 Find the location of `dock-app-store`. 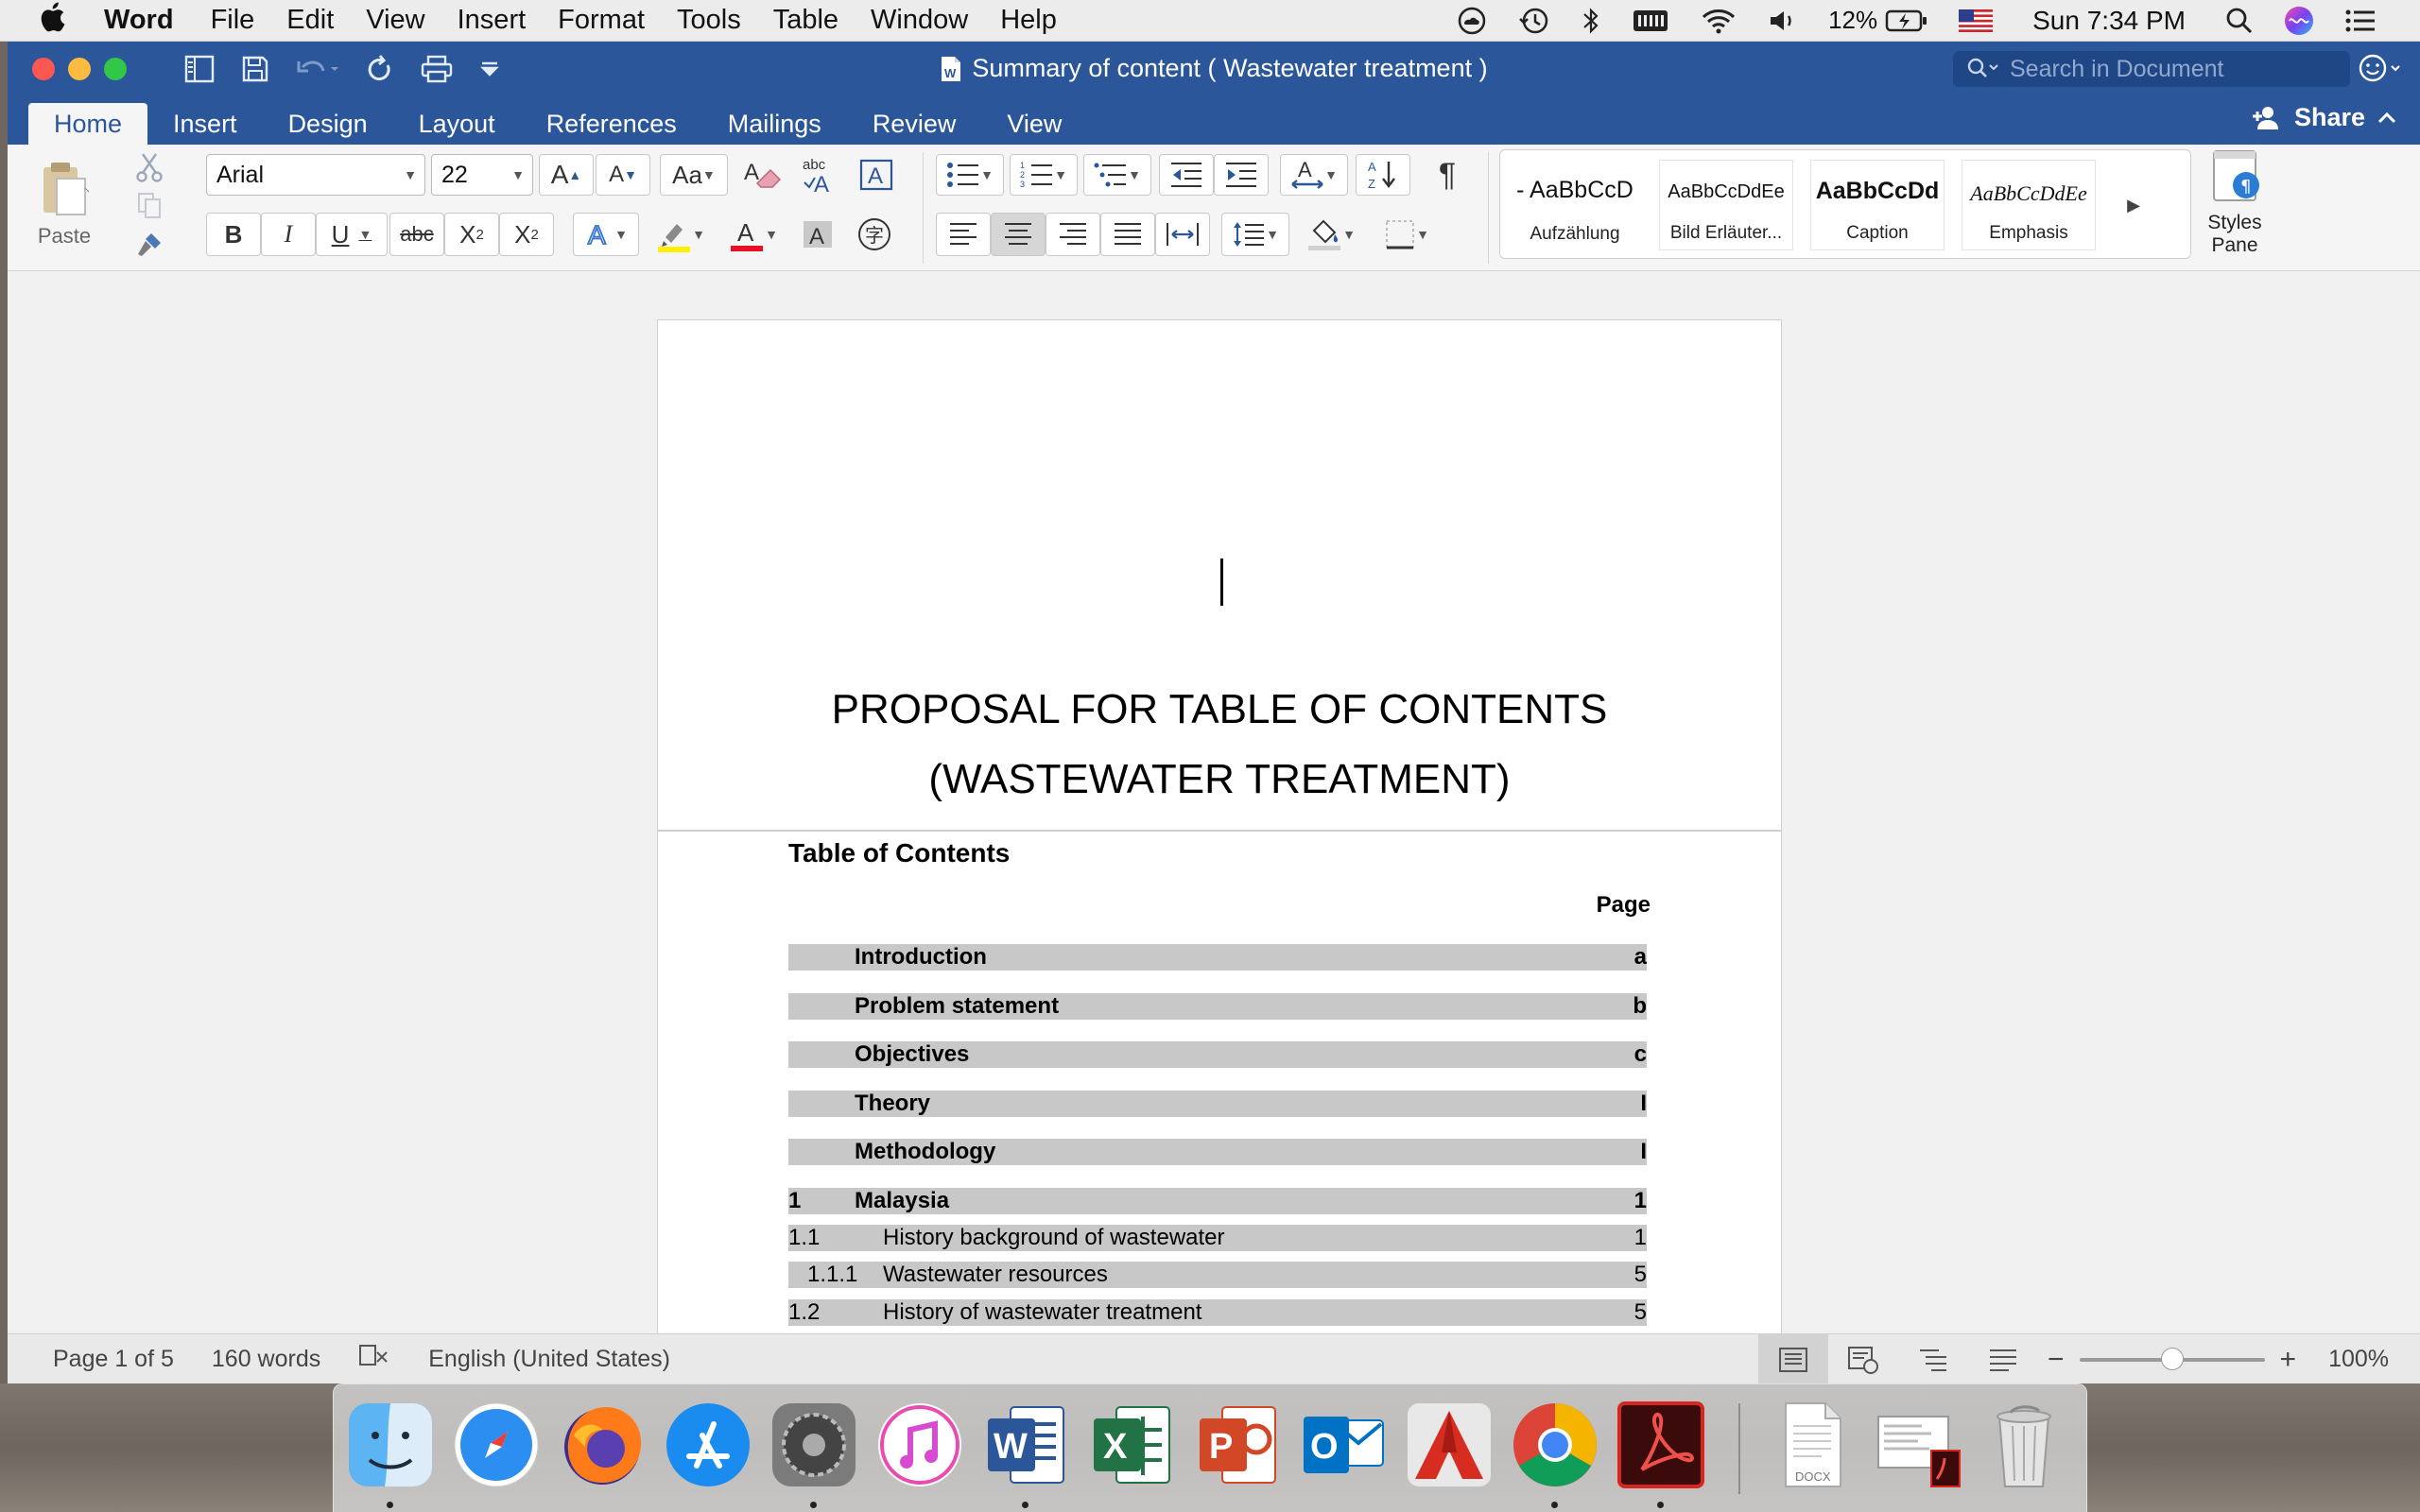

dock-app-store is located at coordinates (708, 1445).